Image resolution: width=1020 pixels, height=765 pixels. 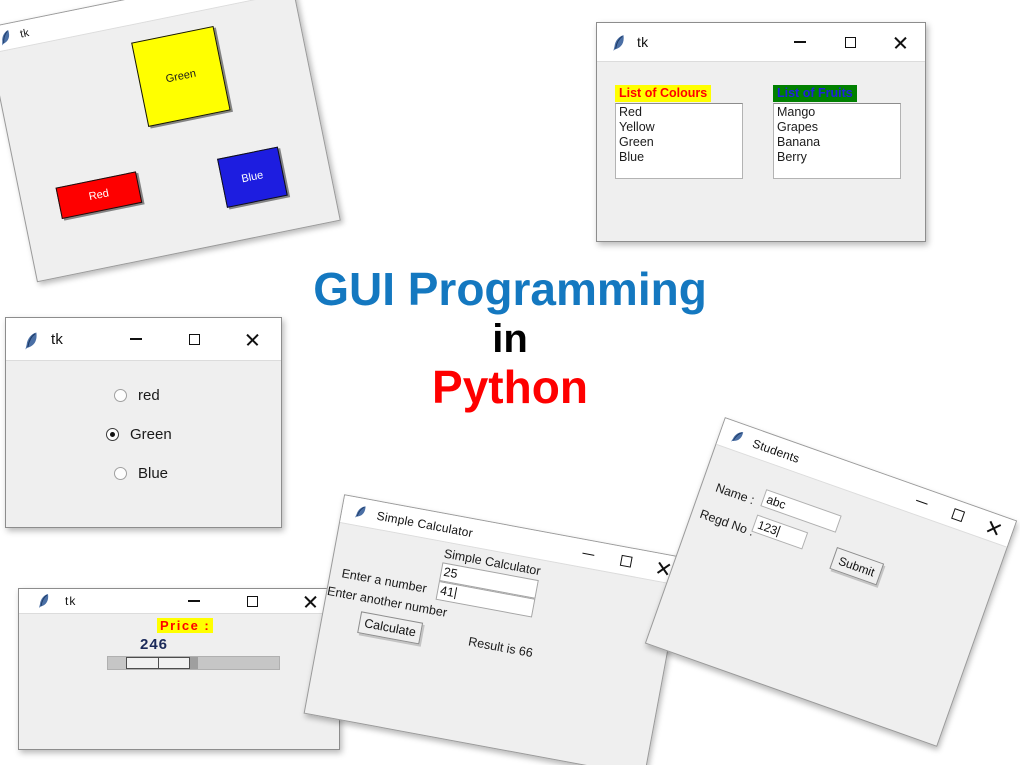 I want to click on price-label: Price :, so click(x=185, y=625).